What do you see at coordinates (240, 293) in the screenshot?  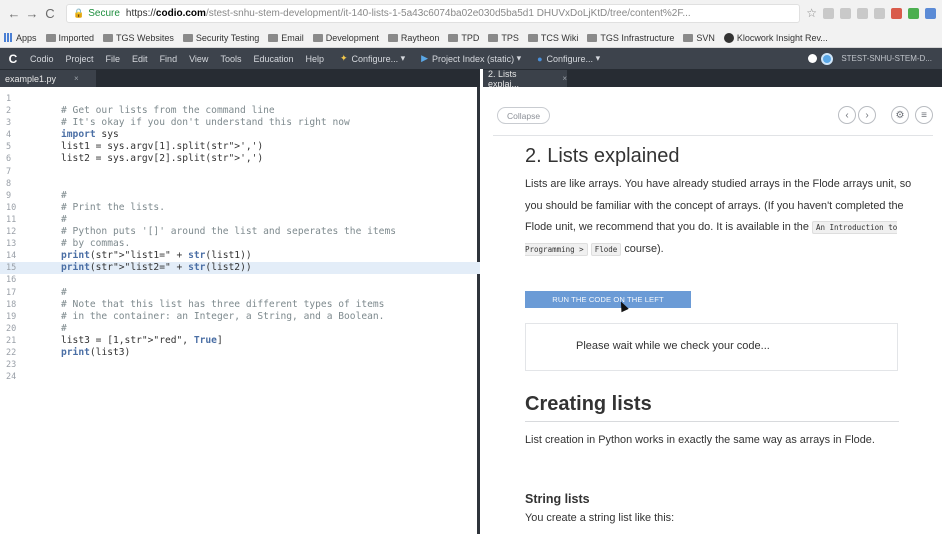 I see `code-line: 17 #` at bounding box center [240, 293].